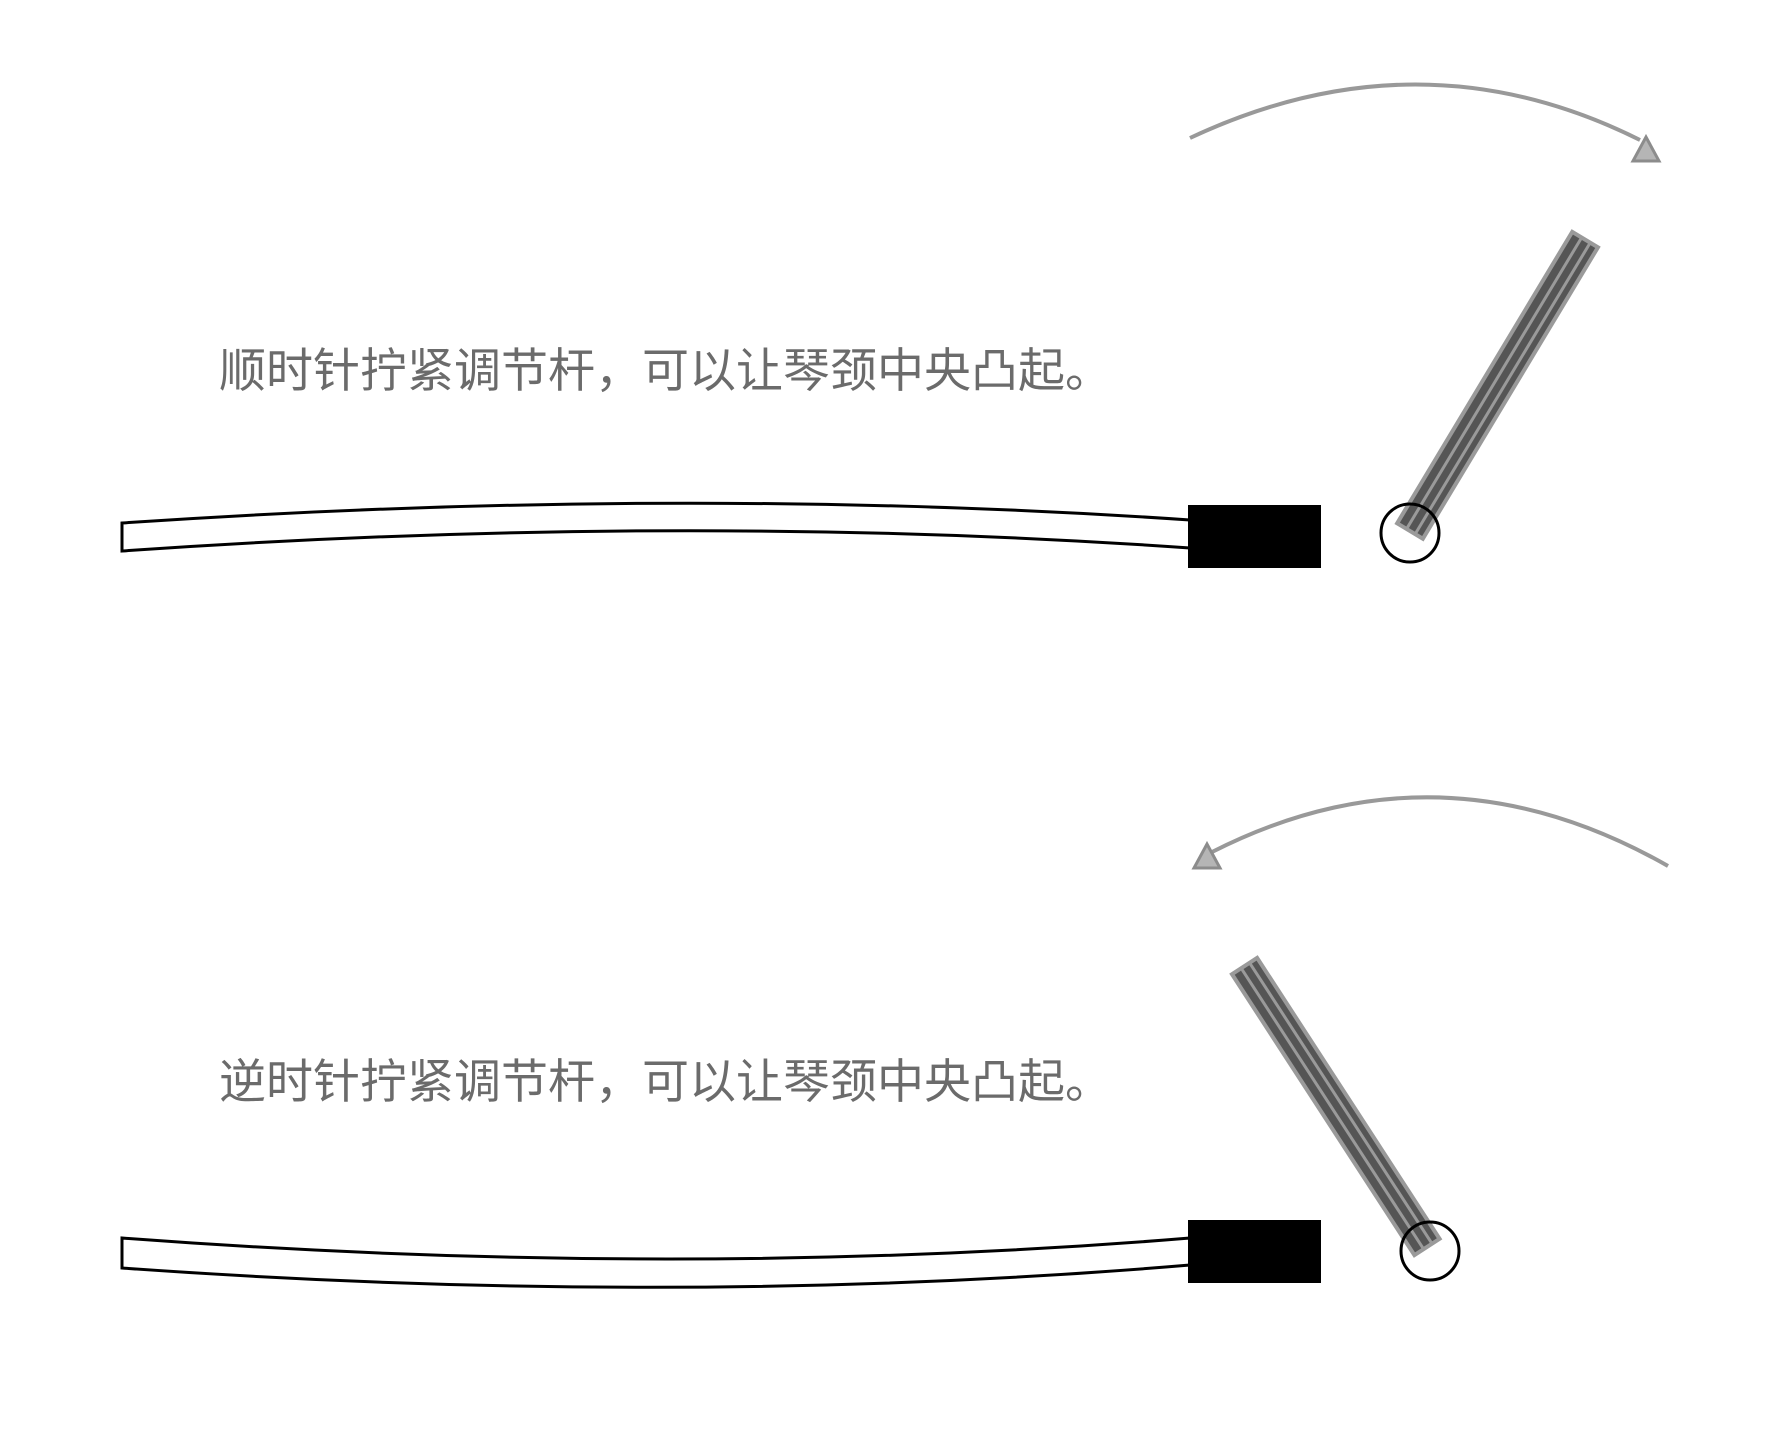 The image size is (1778, 1440). What do you see at coordinates (1207, 855) in the screenshot?
I see `arrowhead-counterclockwise-icon` at bounding box center [1207, 855].